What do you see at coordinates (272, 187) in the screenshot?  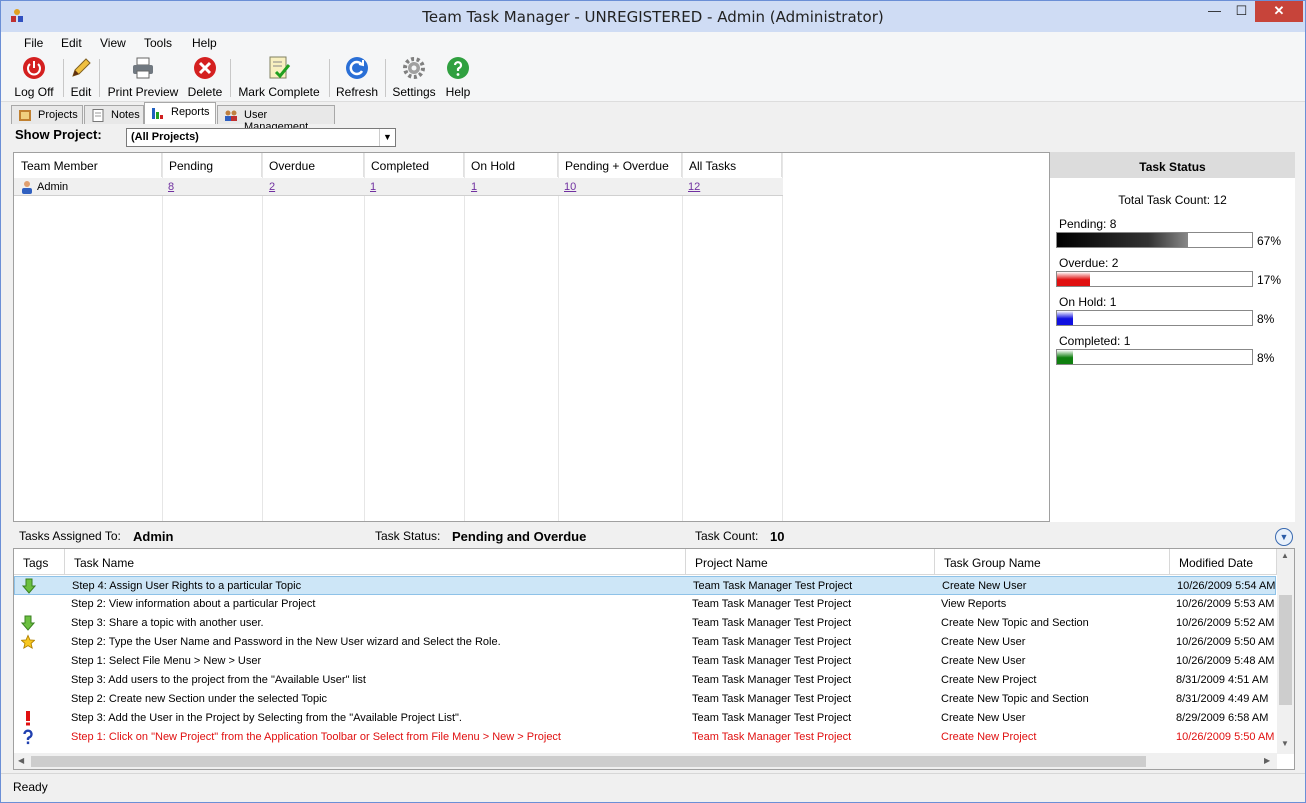 I see `overdue-count-link: 2` at bounding box center [272, 187].